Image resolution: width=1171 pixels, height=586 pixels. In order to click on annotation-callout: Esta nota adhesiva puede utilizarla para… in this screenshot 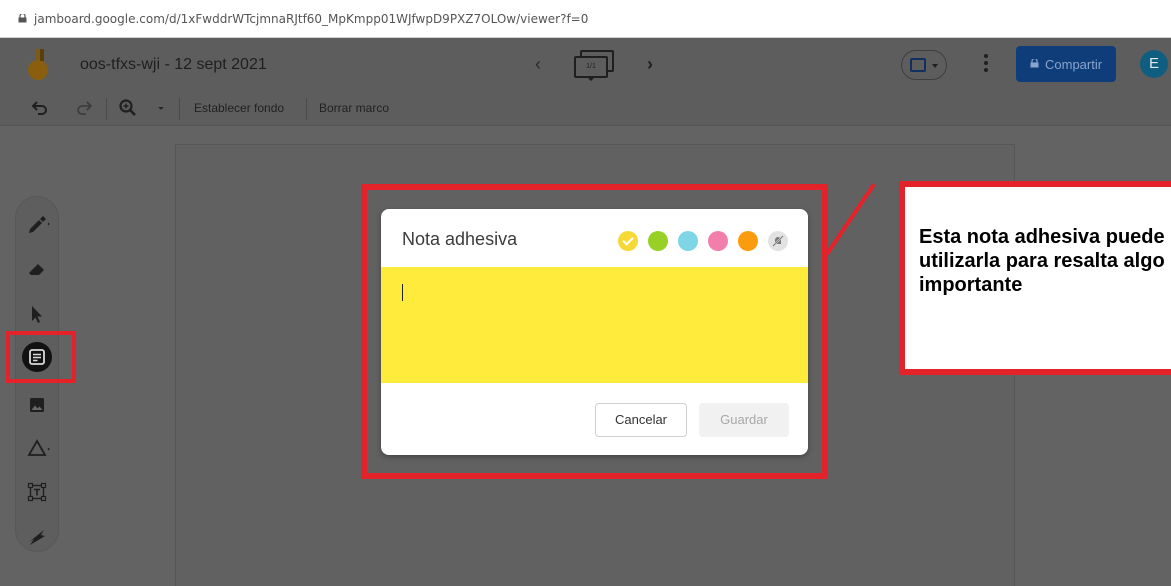, I will do `click(1035, 278)`.